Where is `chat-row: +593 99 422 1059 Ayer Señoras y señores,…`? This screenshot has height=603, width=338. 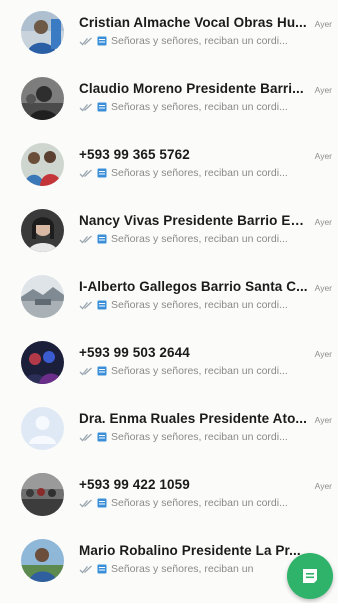
chat-row: +593 99 422 1059 Ayer Señoras y señores,… is located at coordinates (169, 494).